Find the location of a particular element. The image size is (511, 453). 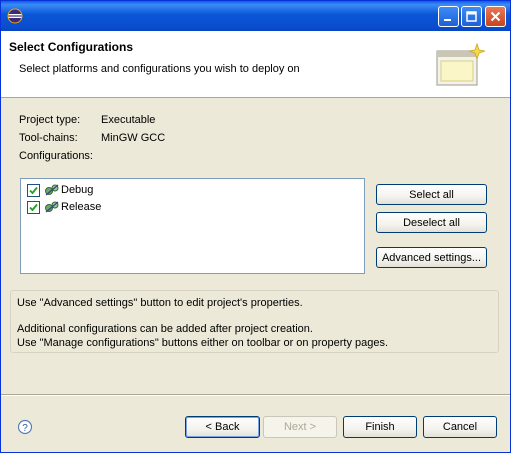

close-icon is located at coordinates (495, 16).